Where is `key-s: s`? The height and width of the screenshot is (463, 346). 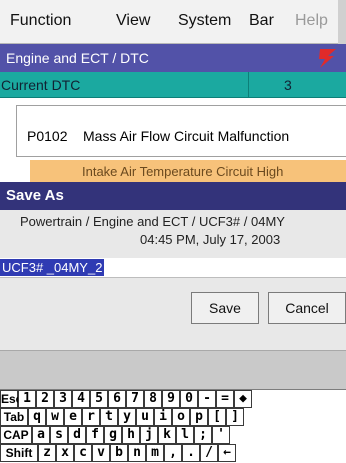 key-s: s is located at coordinates (59, 435).